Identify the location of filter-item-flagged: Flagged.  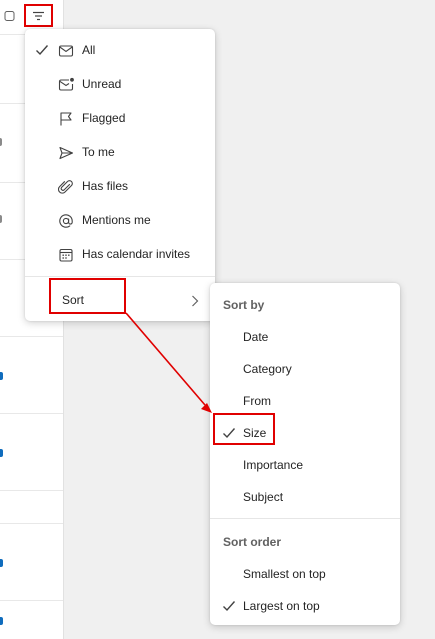
(120, 118).